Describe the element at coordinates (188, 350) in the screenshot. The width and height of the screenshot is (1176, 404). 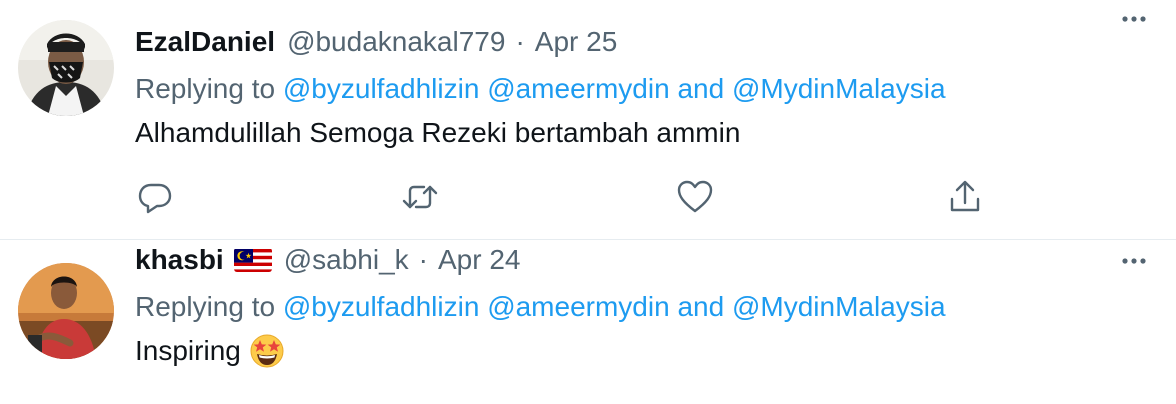
I see `tweet-text-content: Inspiring` at that location.